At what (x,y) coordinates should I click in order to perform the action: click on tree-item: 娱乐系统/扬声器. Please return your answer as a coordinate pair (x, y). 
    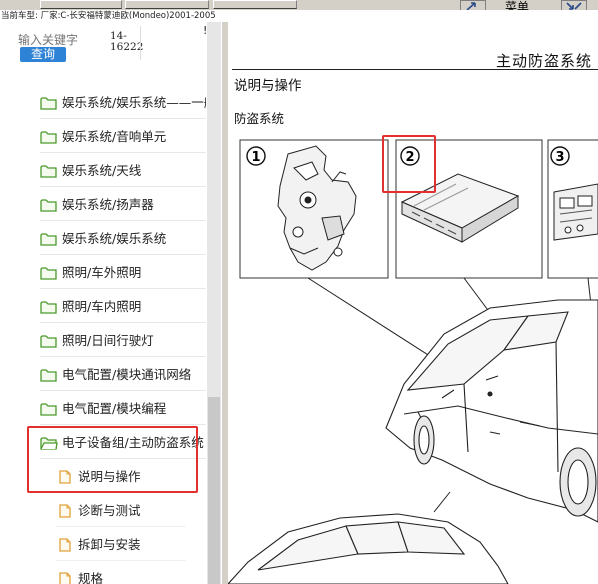
    Looking at the image, I should click on (123, 204).